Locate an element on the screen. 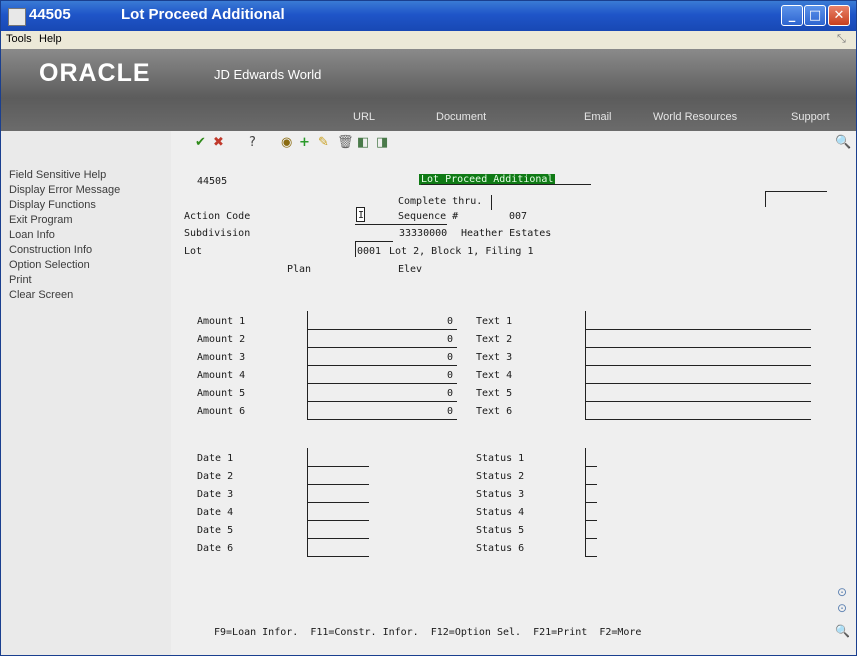  menu-option-selection: Option Selection is located at coordinates (49, 265).